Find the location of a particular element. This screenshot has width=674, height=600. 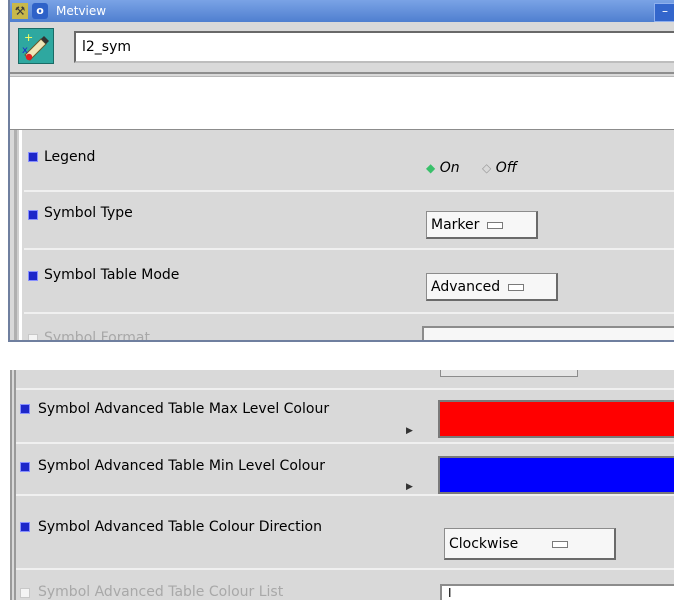

icon-row: + x l2_sym is located at coordinates (342, 48).